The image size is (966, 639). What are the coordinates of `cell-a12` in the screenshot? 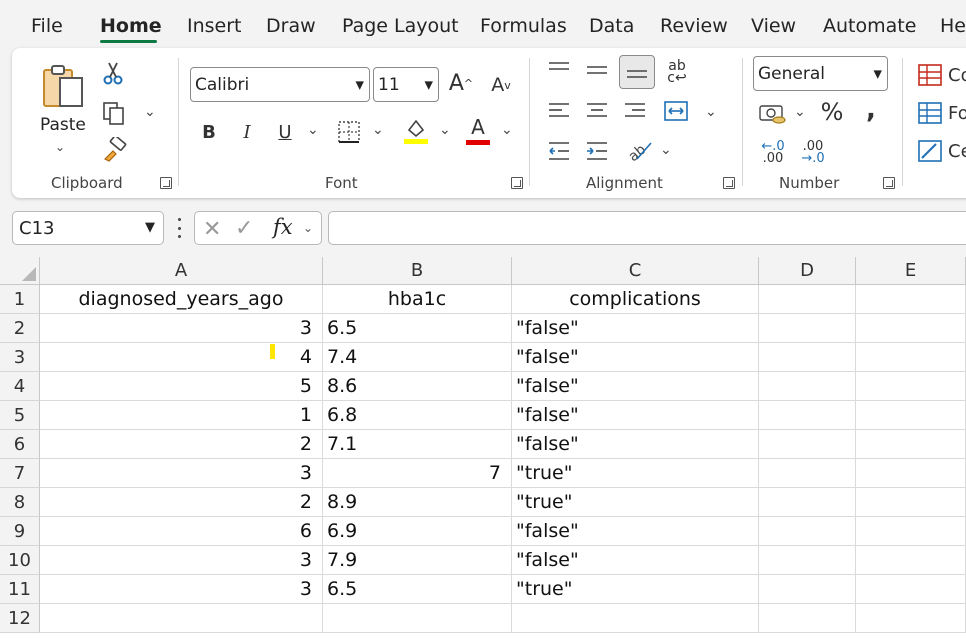 It's located at (181, 618).